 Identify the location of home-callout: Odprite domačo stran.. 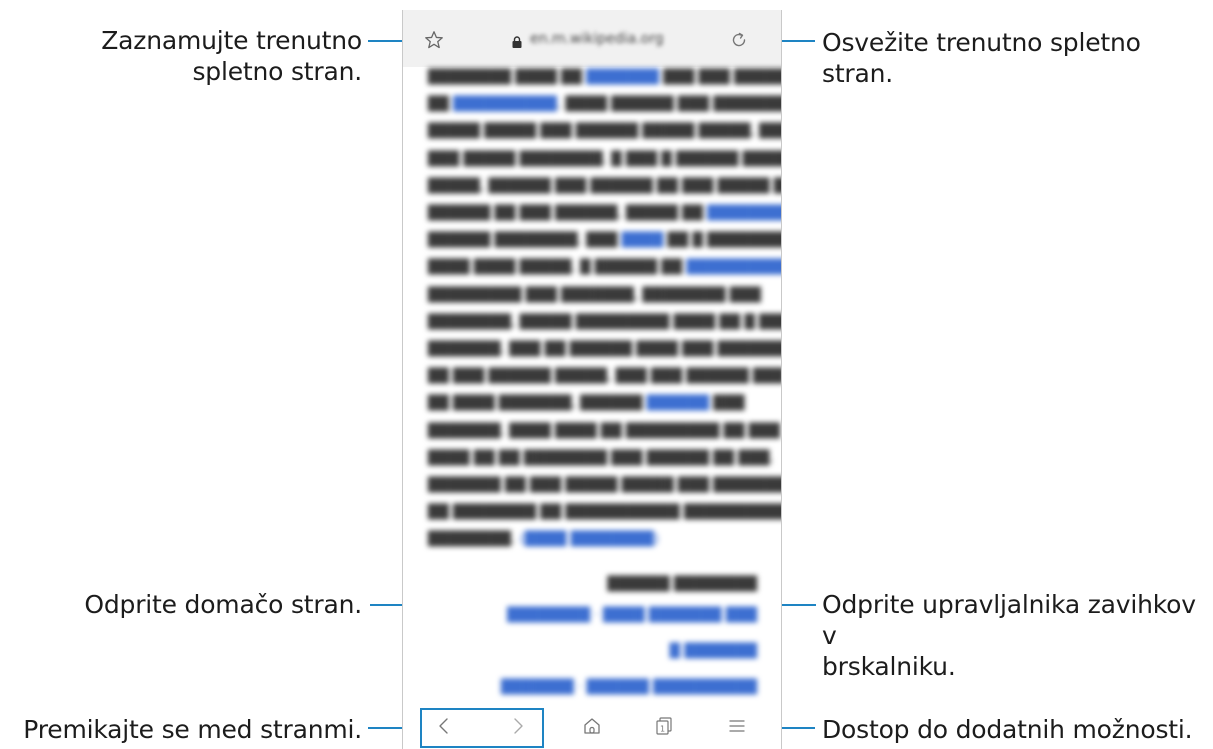
(201, 604).